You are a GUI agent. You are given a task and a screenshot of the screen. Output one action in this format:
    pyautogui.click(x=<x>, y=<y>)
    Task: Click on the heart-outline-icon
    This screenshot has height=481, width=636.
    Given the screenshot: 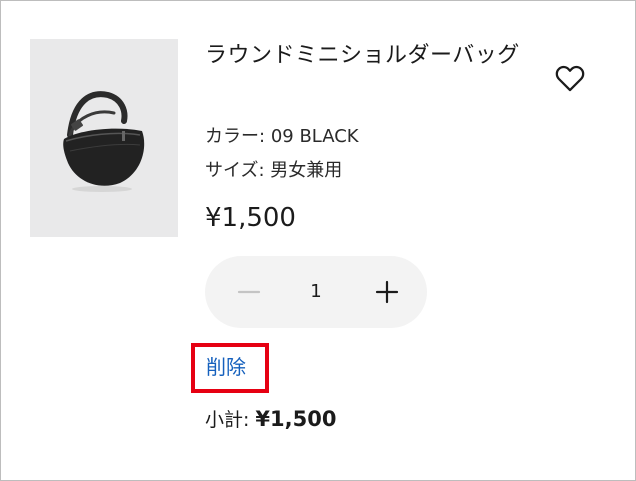 What is the action you would take?
    pyautogui.click(x=570, y=78)
    